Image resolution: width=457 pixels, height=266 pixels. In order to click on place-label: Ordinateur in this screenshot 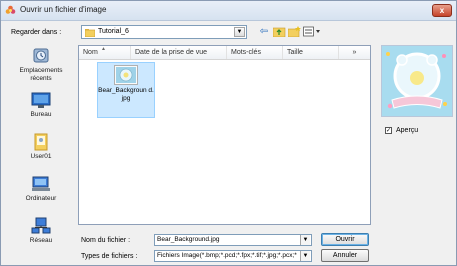, I will do `click(41, 198)`.